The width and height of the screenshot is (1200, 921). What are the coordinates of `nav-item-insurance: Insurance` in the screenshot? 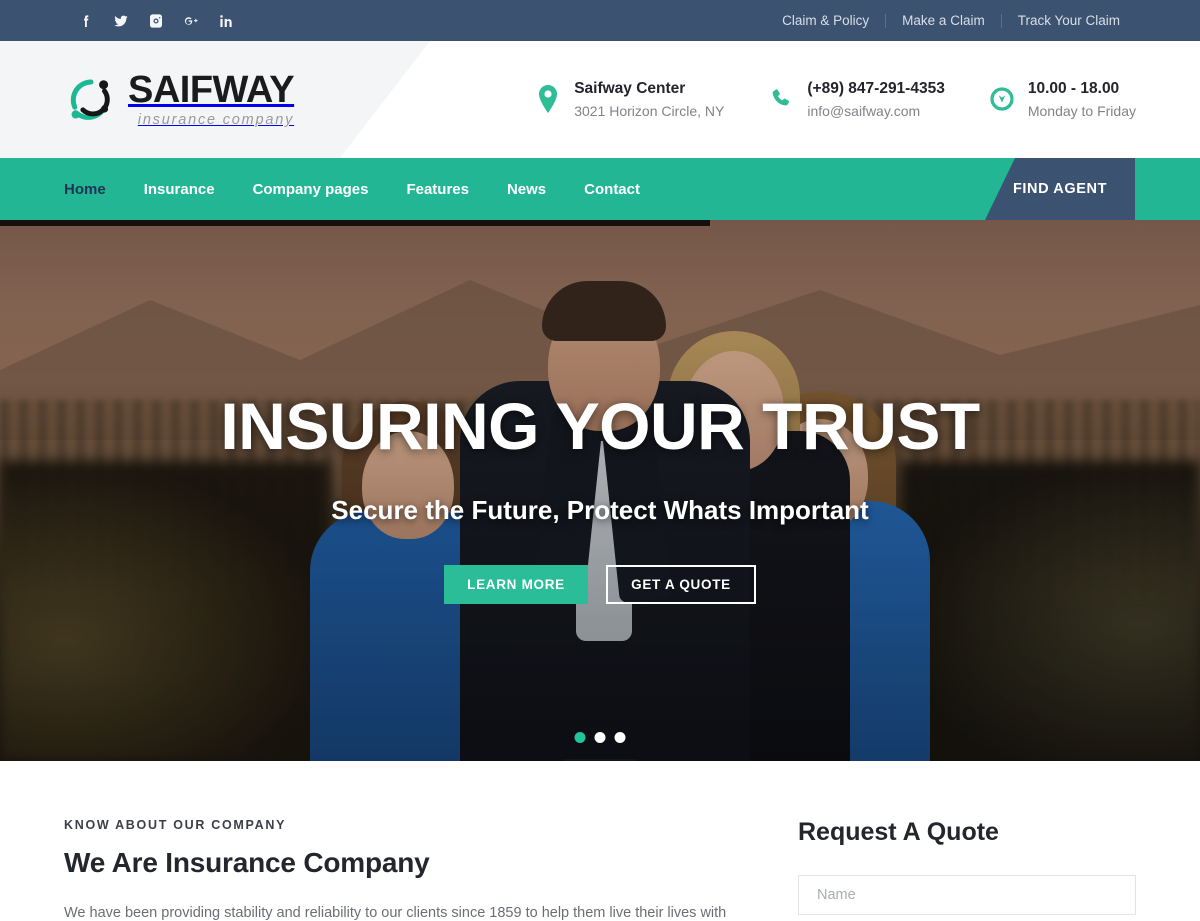 It's located at (179, 189).